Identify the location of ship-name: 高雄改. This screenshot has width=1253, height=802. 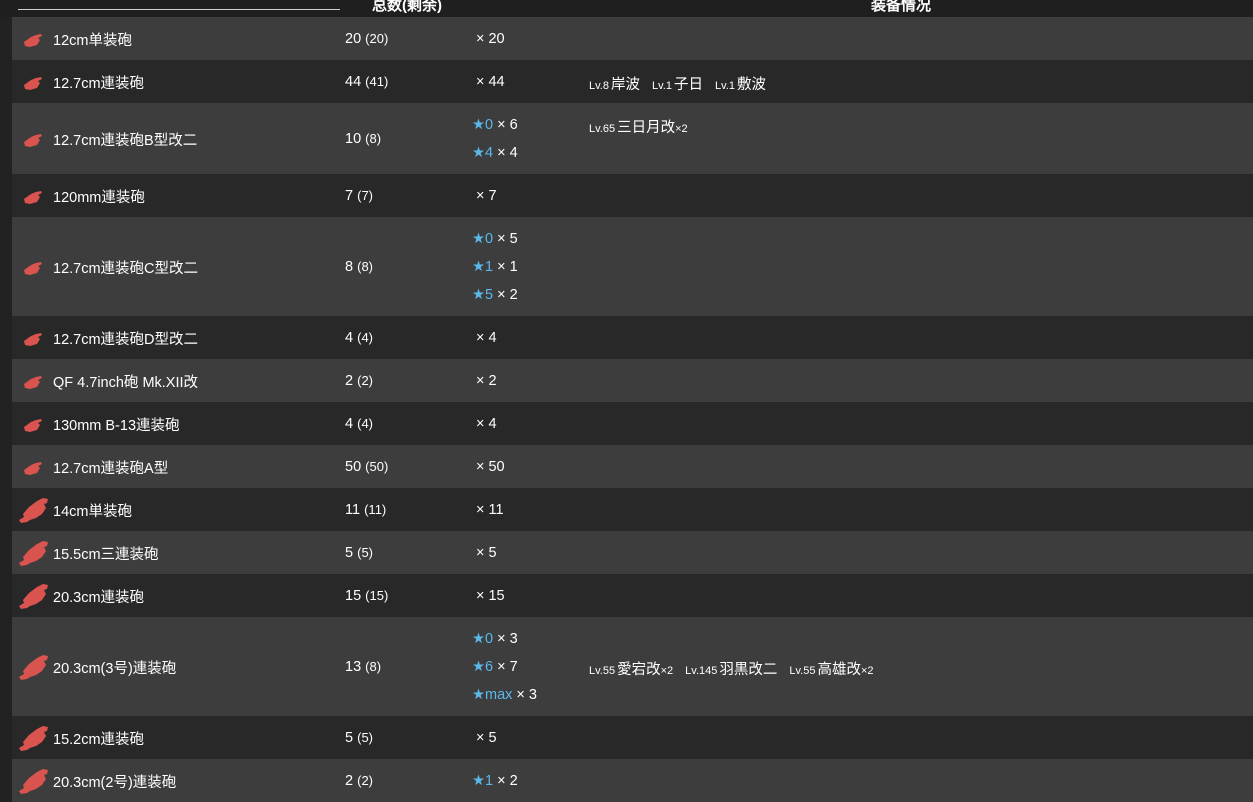
(839, 669).